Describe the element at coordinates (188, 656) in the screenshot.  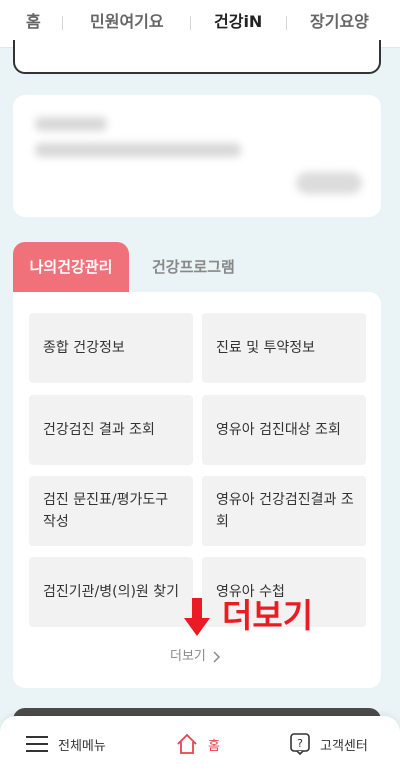
I see `more-link-label: 더보기` at that location.